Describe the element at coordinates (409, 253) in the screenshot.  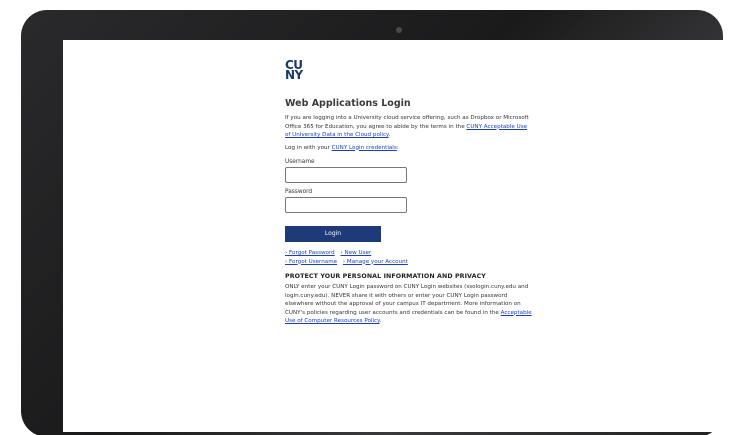
I see `links-row-1: › Forgot Password › New User` at that location.